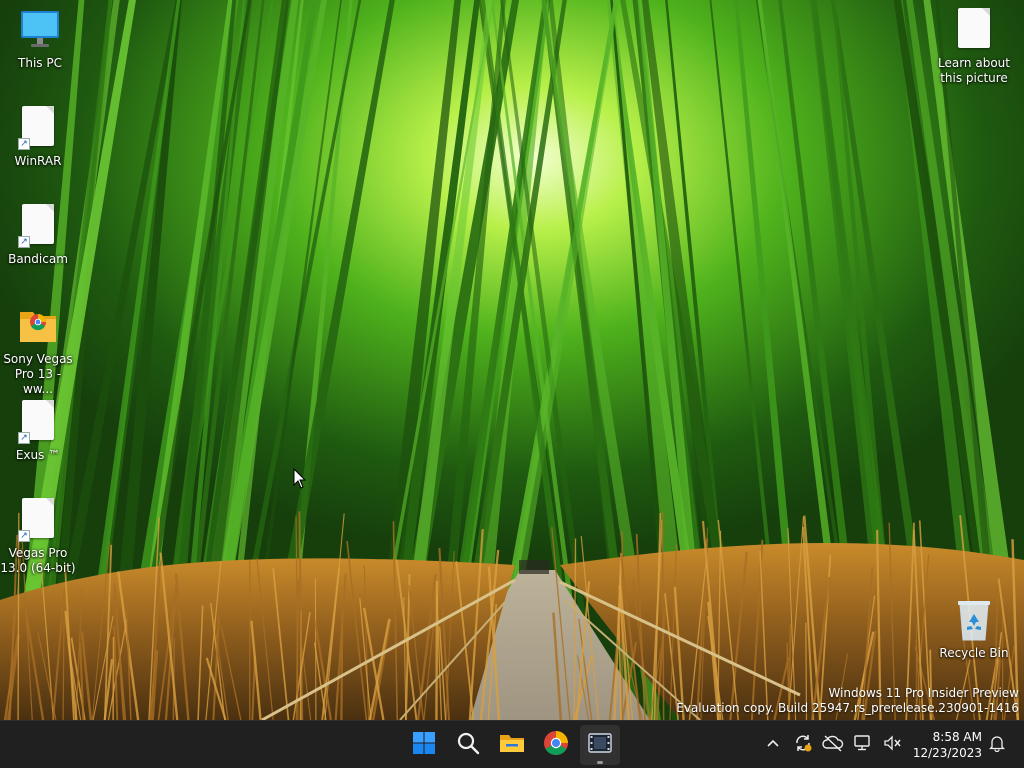 The height and width of the screenshot is (768, 1024). I want to click on taskbar-pinned-apps, so click(512, 745).